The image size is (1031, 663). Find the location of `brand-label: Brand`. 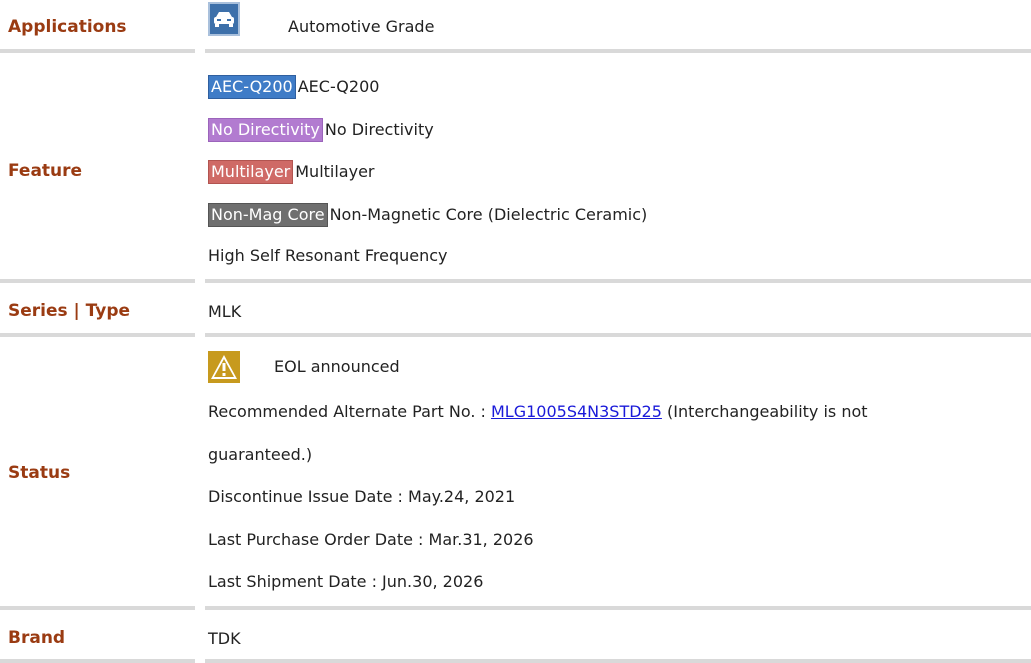

brand-label: Brand is located at coordinates (37, 638).